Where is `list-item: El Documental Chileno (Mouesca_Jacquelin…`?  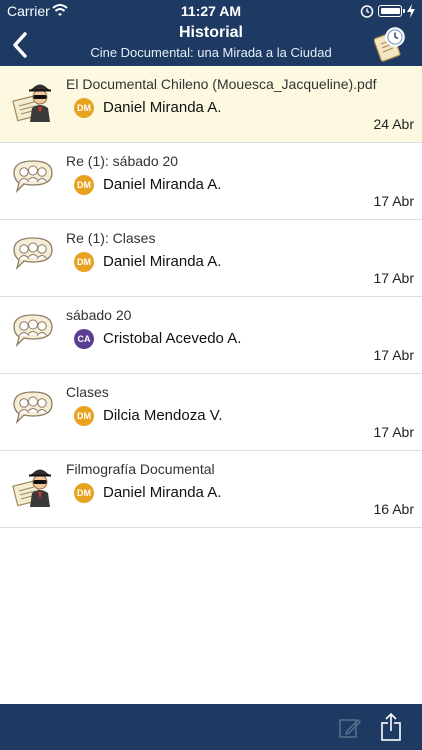
list-item: El Documental Chileno (Mouesca_Jacquelin… is located at coordinates (211, 104).